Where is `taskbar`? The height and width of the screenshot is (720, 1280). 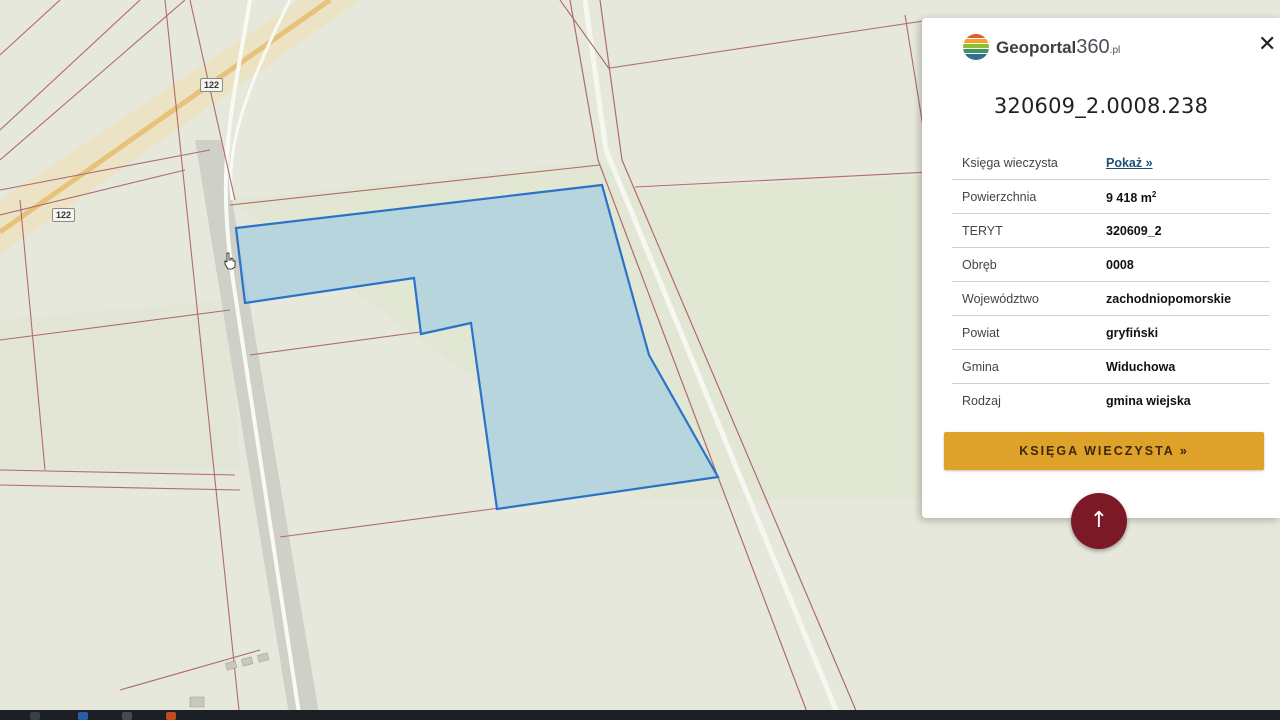
taskbar is located at coordinates (640, 715).